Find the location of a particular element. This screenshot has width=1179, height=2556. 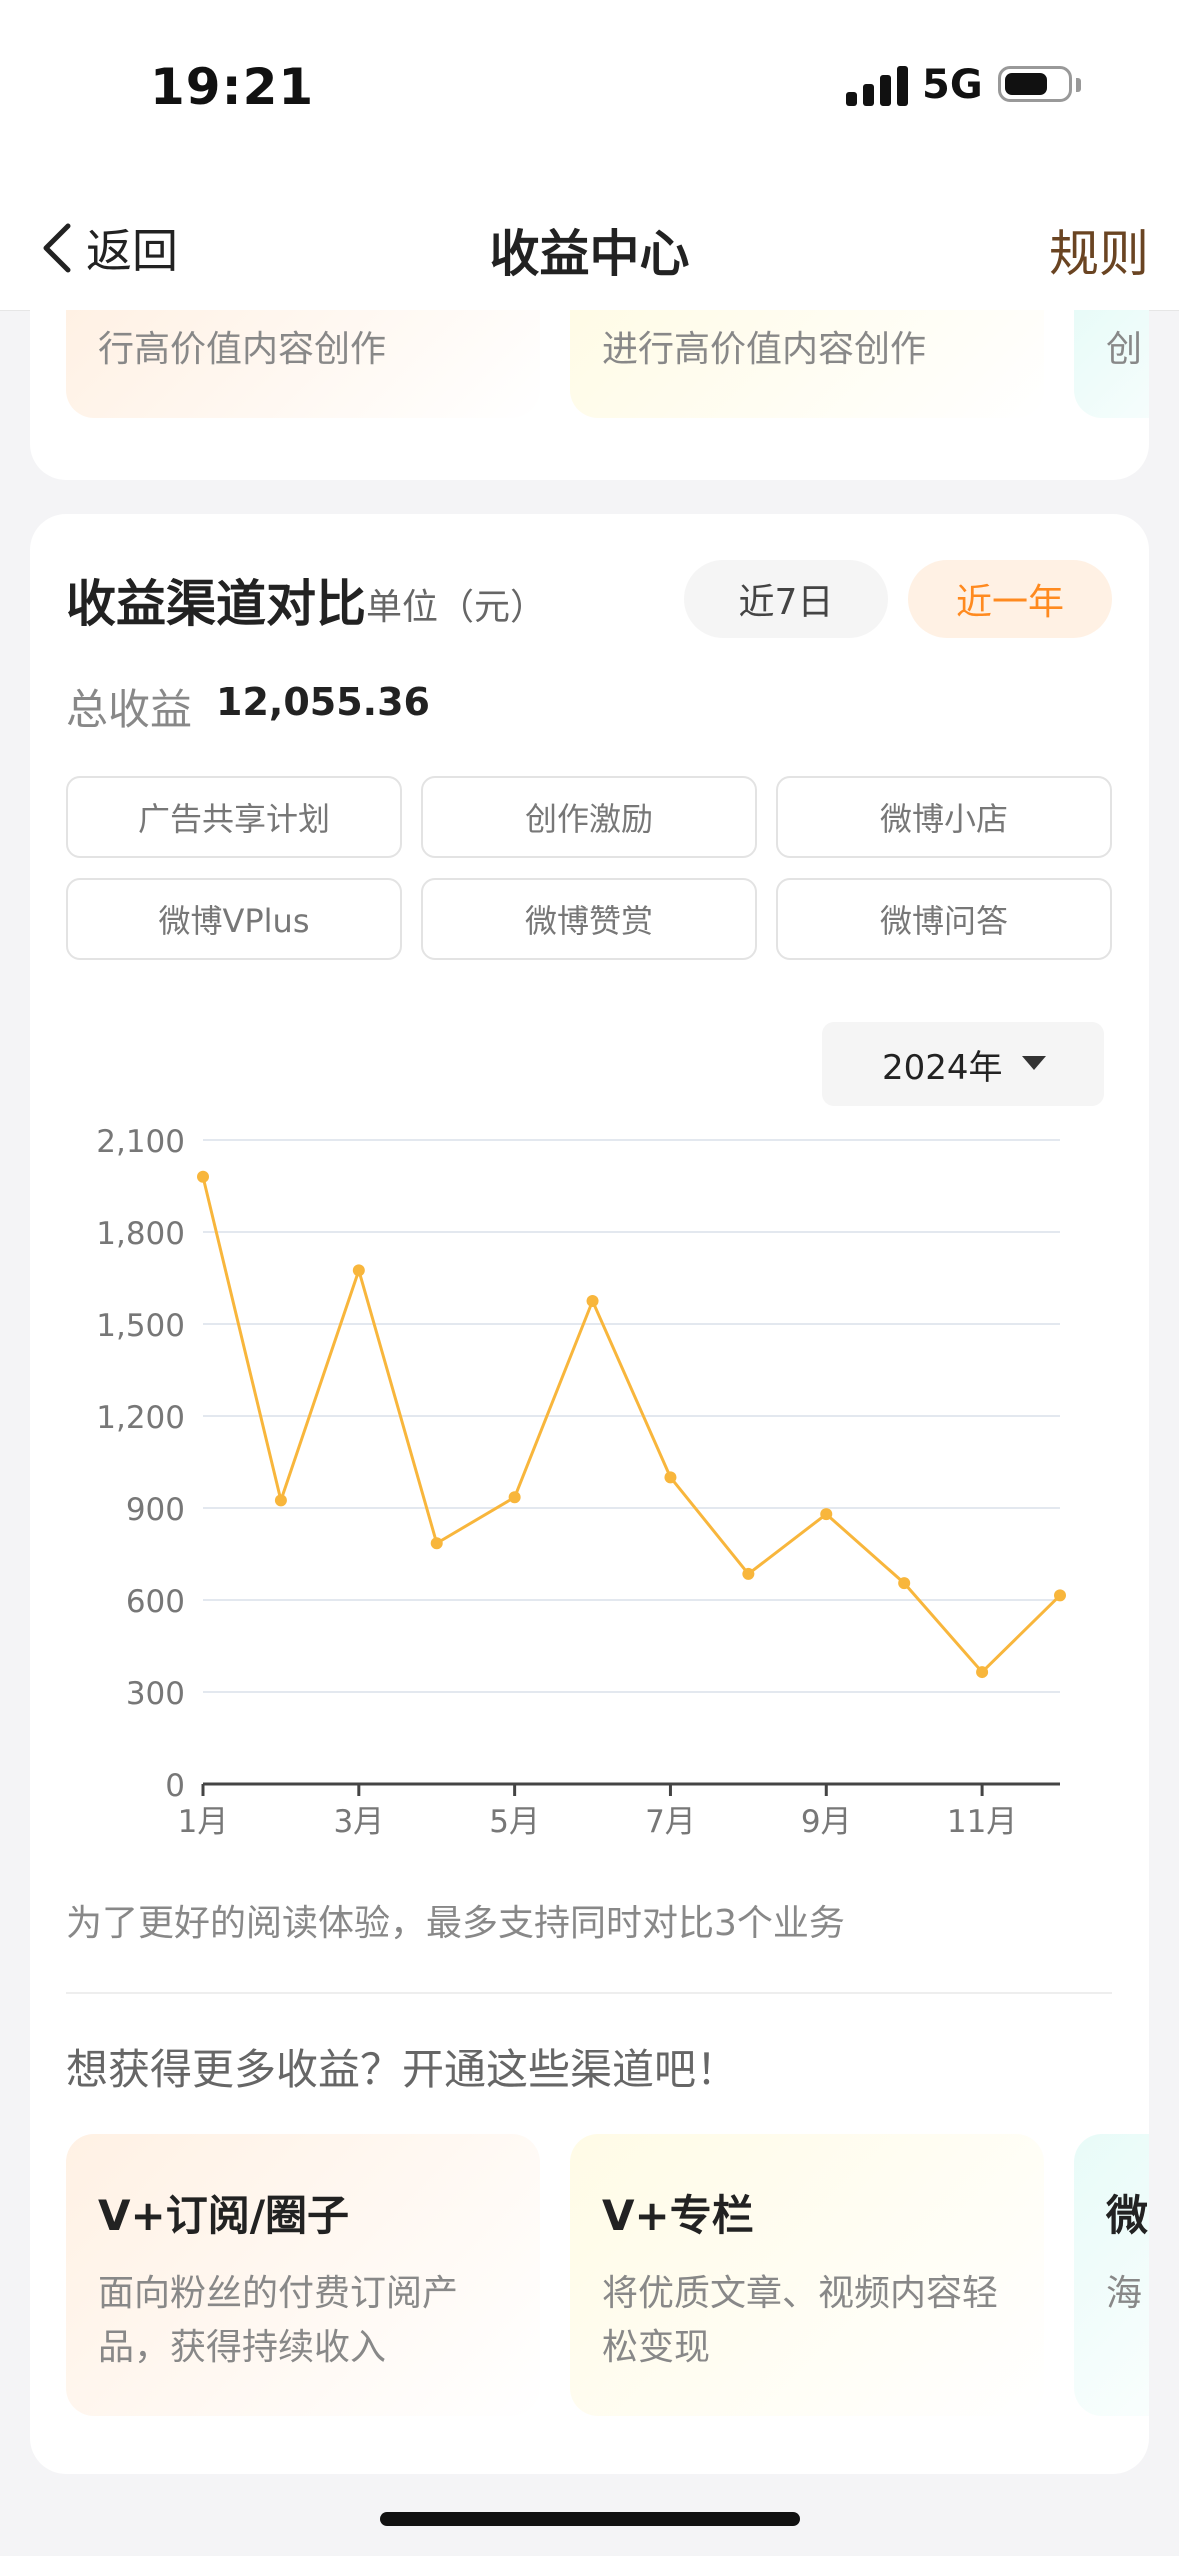

status-time: 19:21 is located at coordinates (232, 87).